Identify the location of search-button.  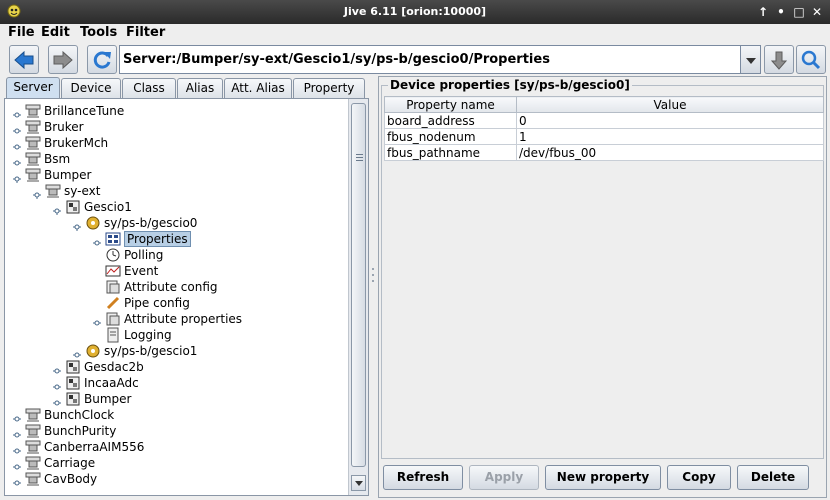
(811, 59).